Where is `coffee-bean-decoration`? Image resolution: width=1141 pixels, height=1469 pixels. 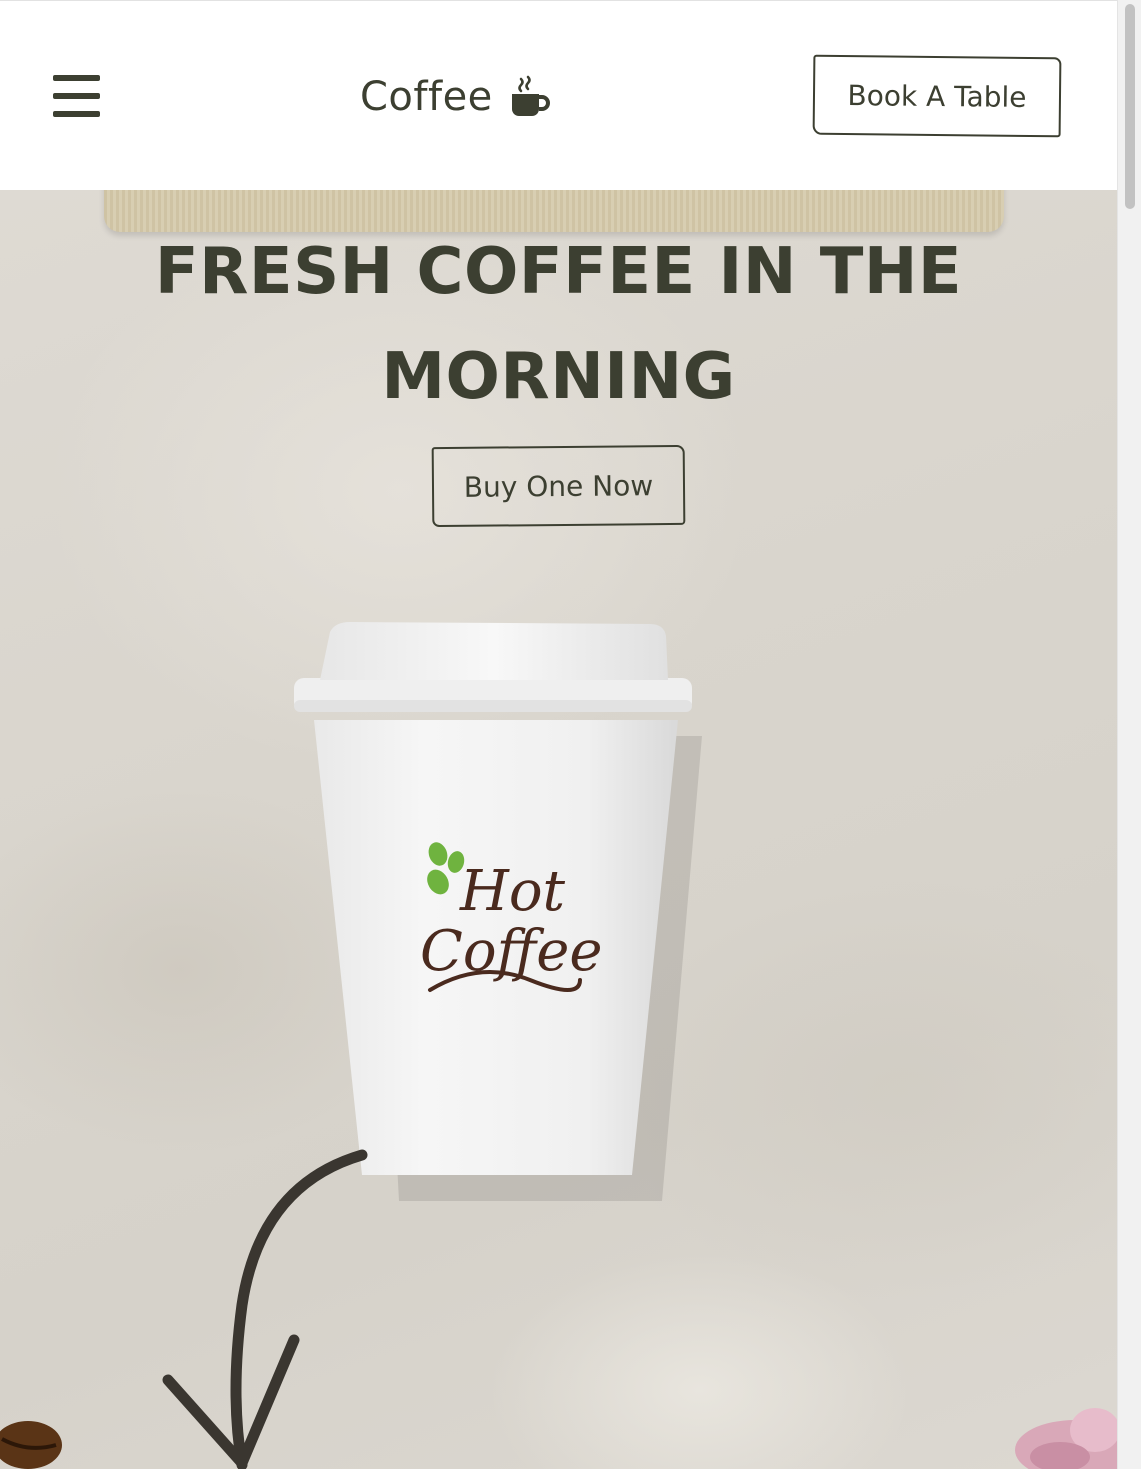
coffee-bean-decoration is located at coordinates (31, 1445).